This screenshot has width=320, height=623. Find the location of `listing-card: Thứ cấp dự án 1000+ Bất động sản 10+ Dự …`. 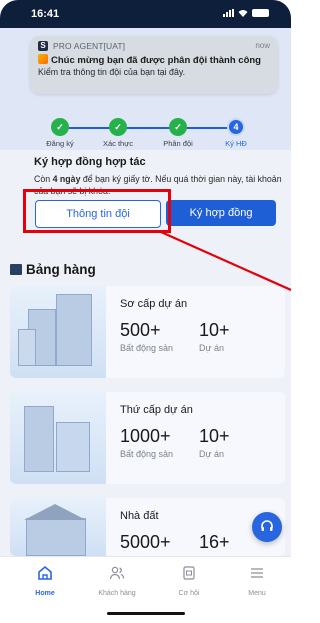

listing-card: Thứ cấp dự án 1000+ Bất động sản 10+ Dự … is located at coordinates (147, 438).